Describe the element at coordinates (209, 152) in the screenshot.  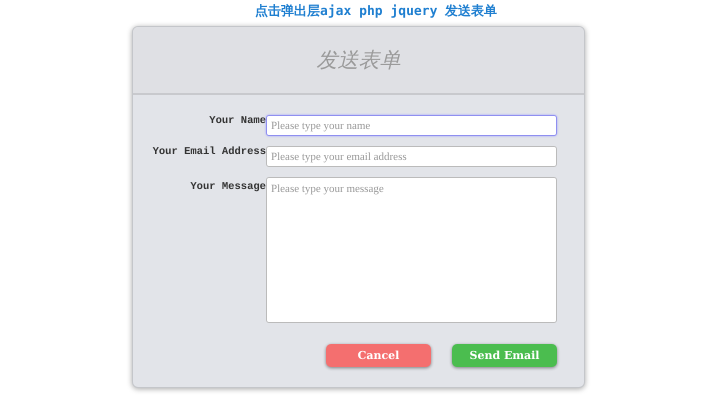
I see `field-label: Your Email Address` at that location.